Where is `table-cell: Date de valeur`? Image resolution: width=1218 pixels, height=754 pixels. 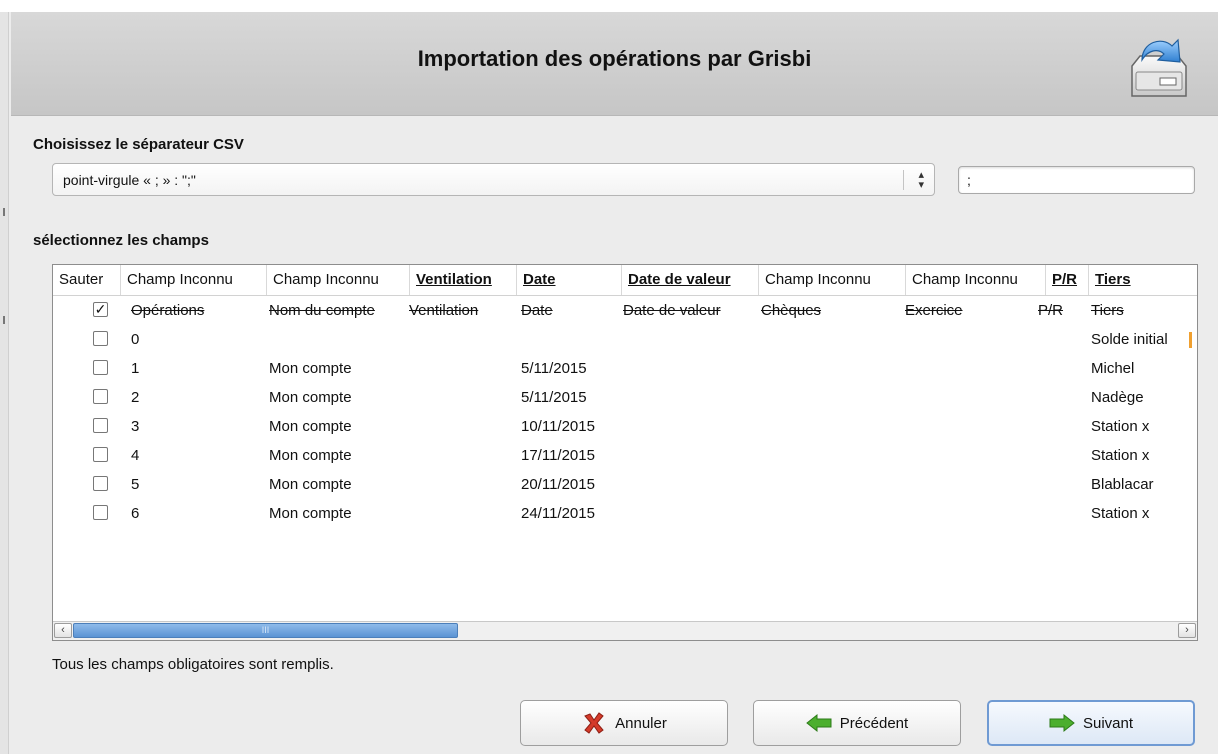 table-cell: Date de valeur is located at coordinates (672, 310).